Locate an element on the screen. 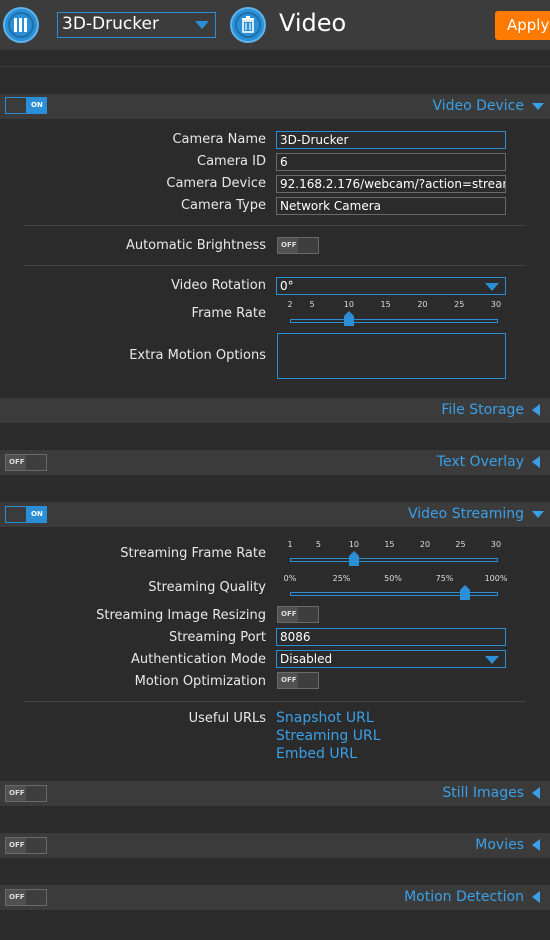  section-title: Motion Detection is located at coordinates (464, 897).